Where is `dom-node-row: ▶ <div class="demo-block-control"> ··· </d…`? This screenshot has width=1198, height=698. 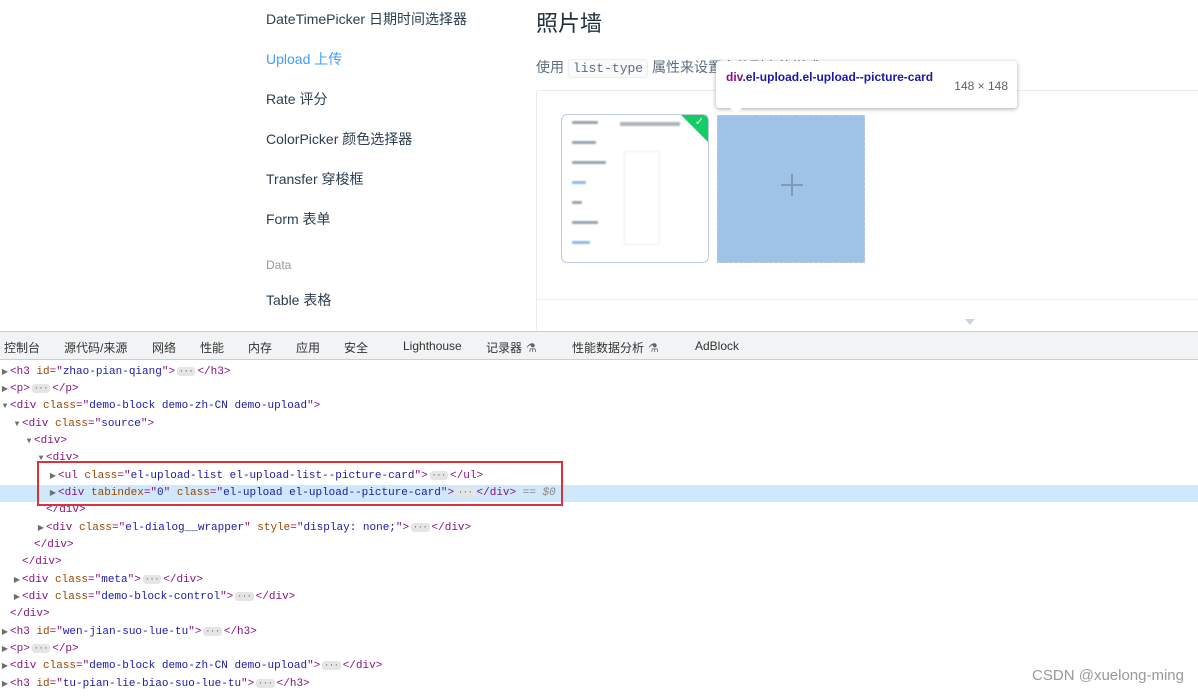
dom-node-row: ▶ <div class="demo-block-control"> ··· </d… is located at coordinates (599, 597).